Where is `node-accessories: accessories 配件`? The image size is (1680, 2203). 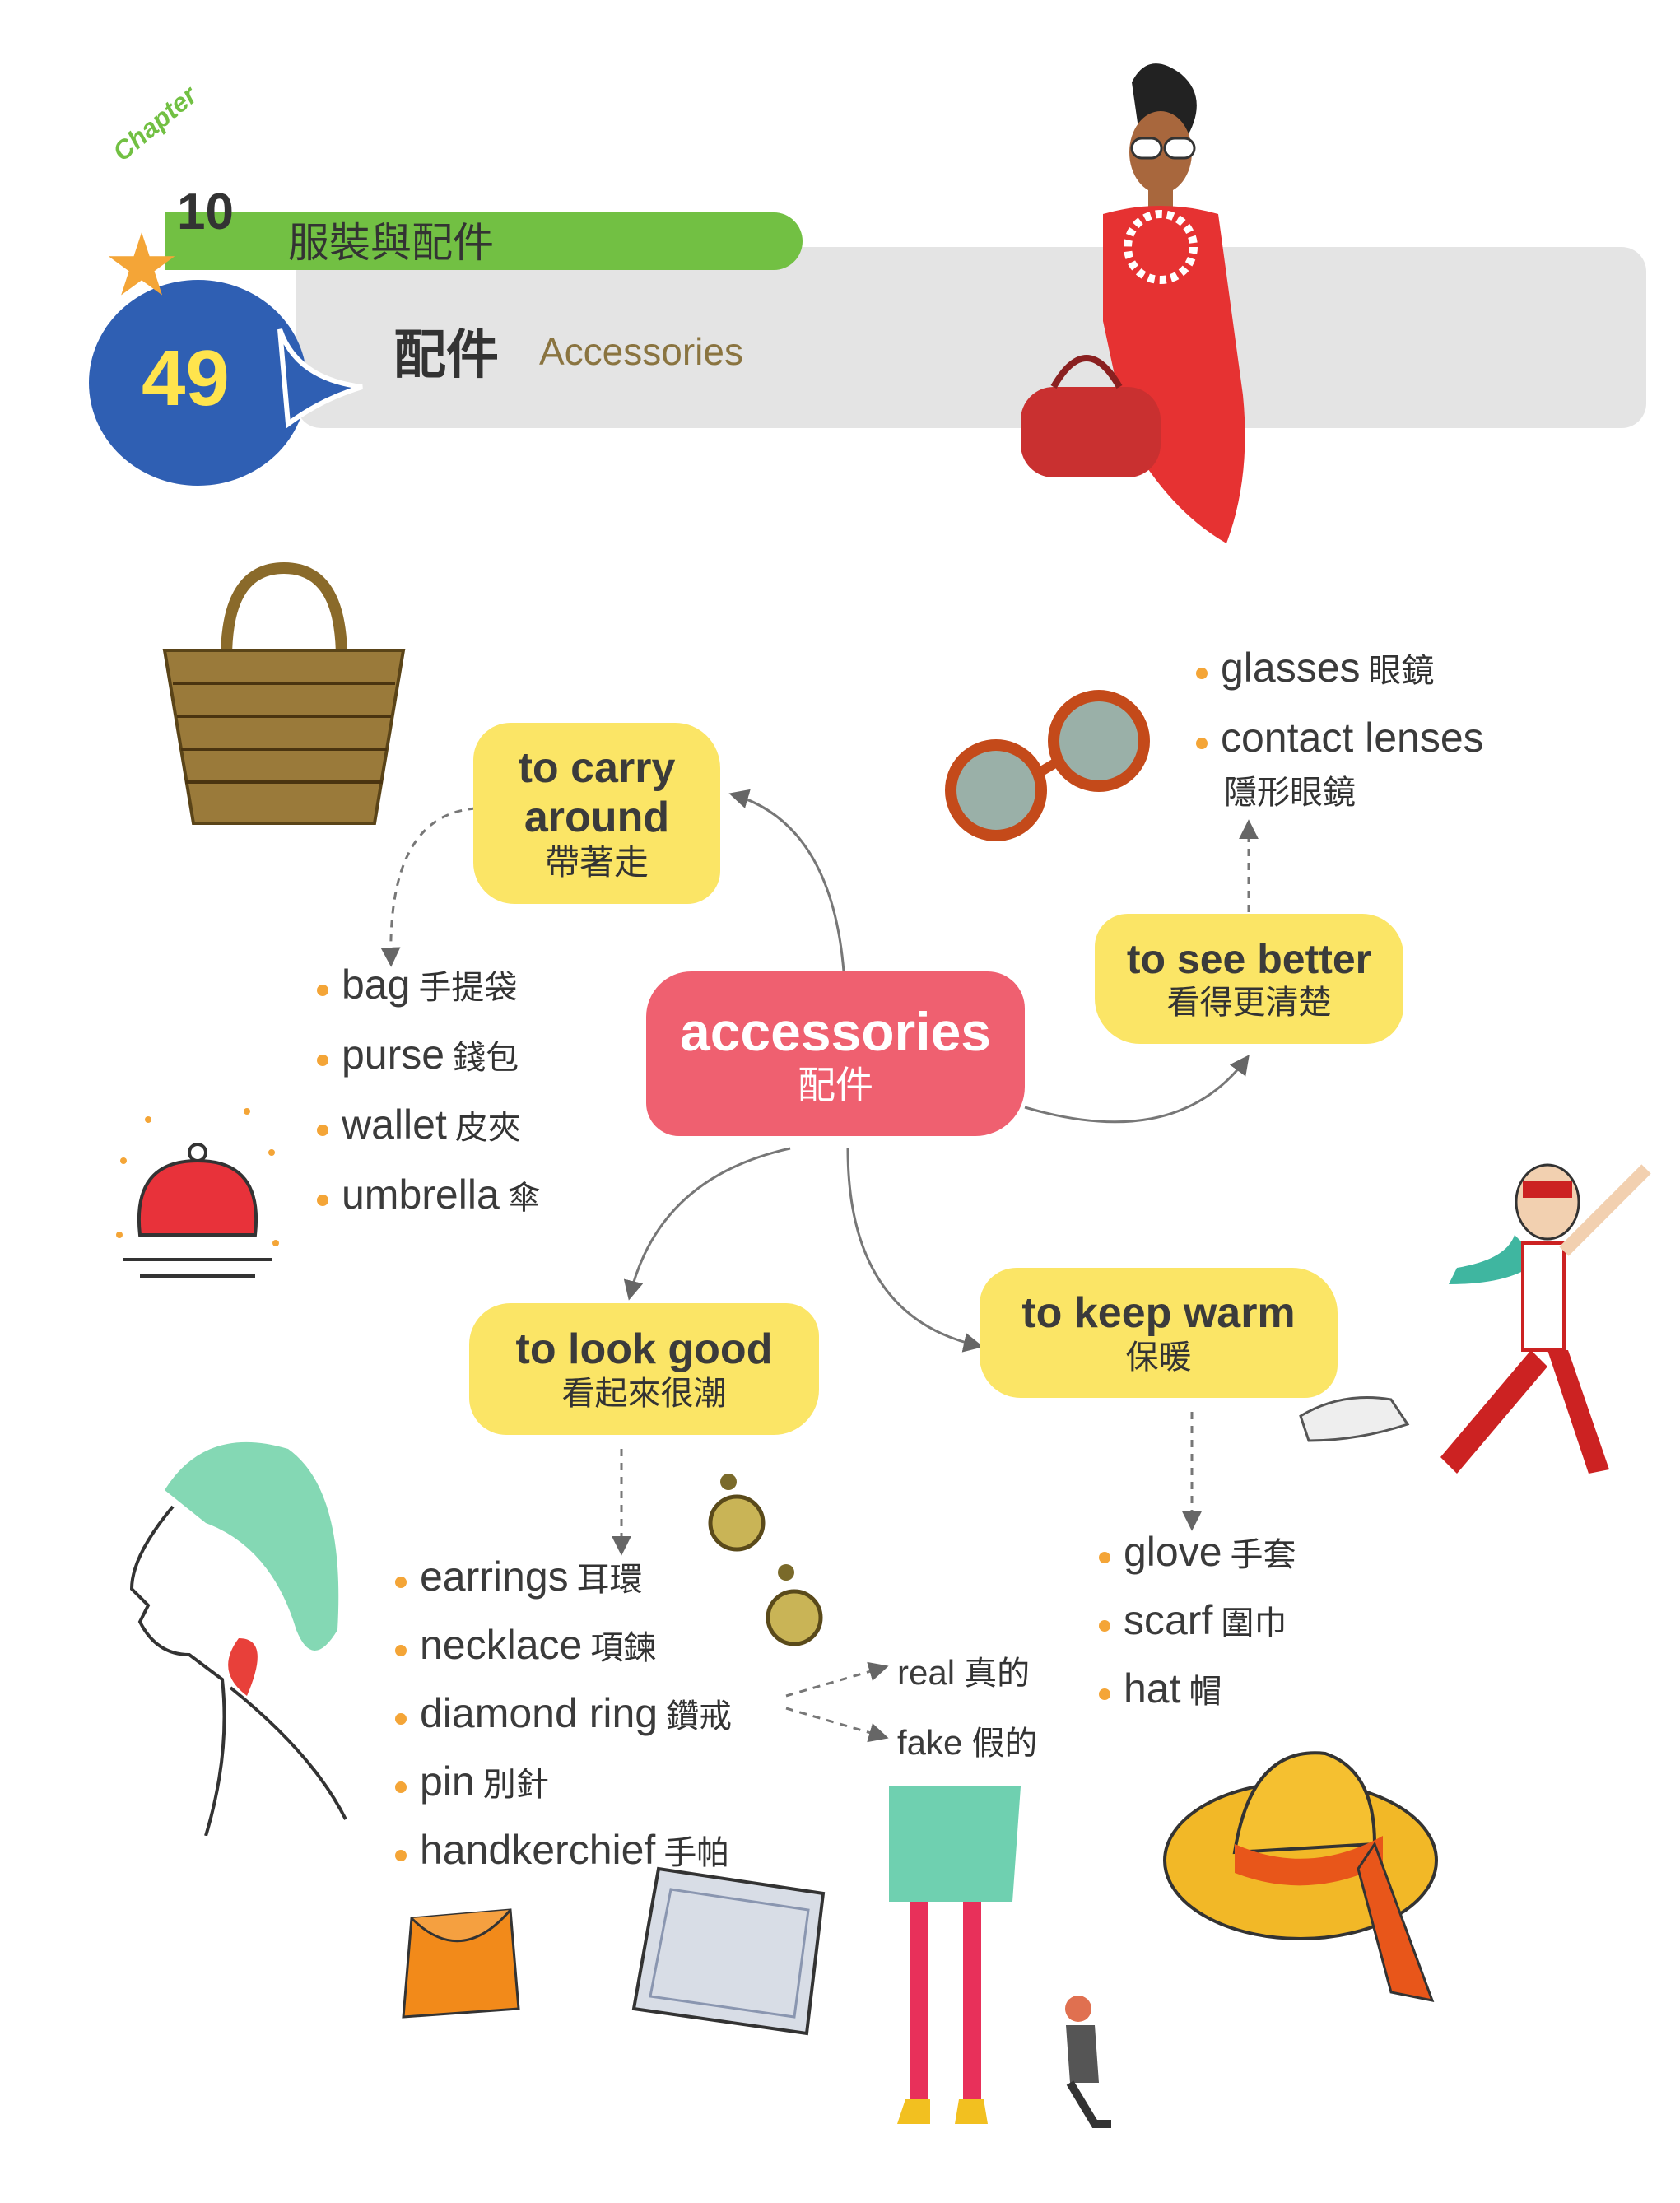 node-accessories: accessories 配件 is located at coordinates (835, 1053).